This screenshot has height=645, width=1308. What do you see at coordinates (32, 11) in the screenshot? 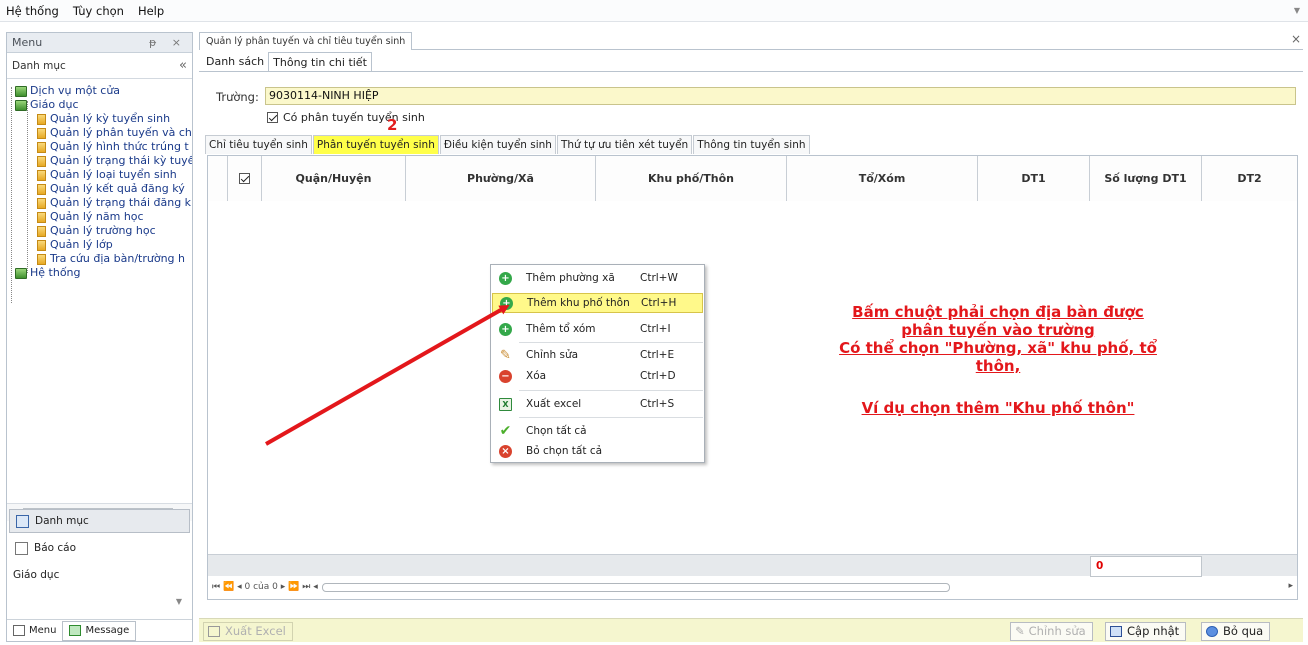
I see `menu-he-thong: Hệ thống` at bounding box center [32, 11].